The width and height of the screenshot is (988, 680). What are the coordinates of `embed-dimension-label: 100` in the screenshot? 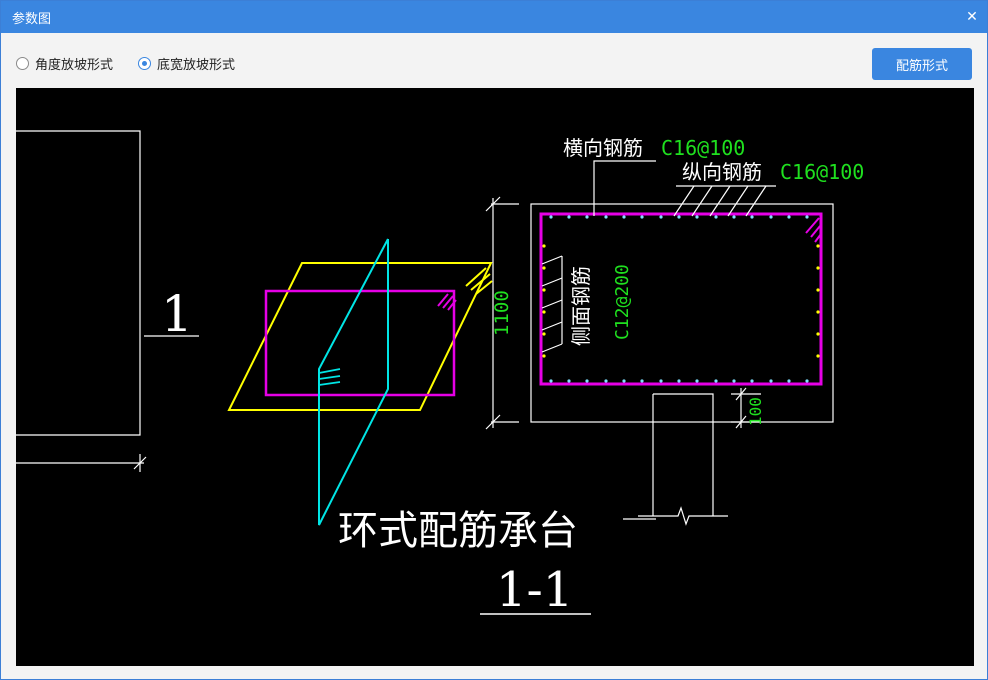 It's located at (755, 411).